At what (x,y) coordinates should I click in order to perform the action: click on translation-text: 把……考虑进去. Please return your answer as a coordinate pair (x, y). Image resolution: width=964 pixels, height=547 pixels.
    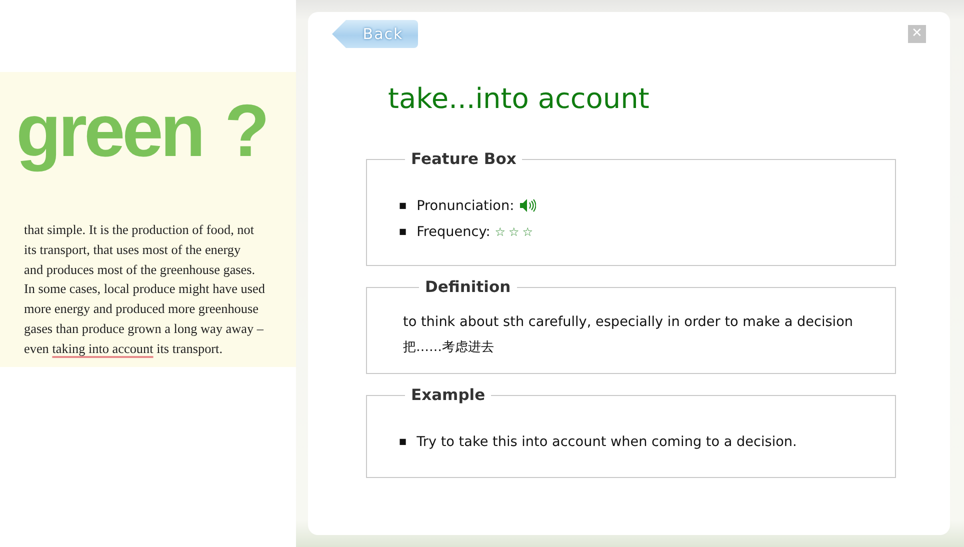
    Looking at the image, I should click on (449, 348).